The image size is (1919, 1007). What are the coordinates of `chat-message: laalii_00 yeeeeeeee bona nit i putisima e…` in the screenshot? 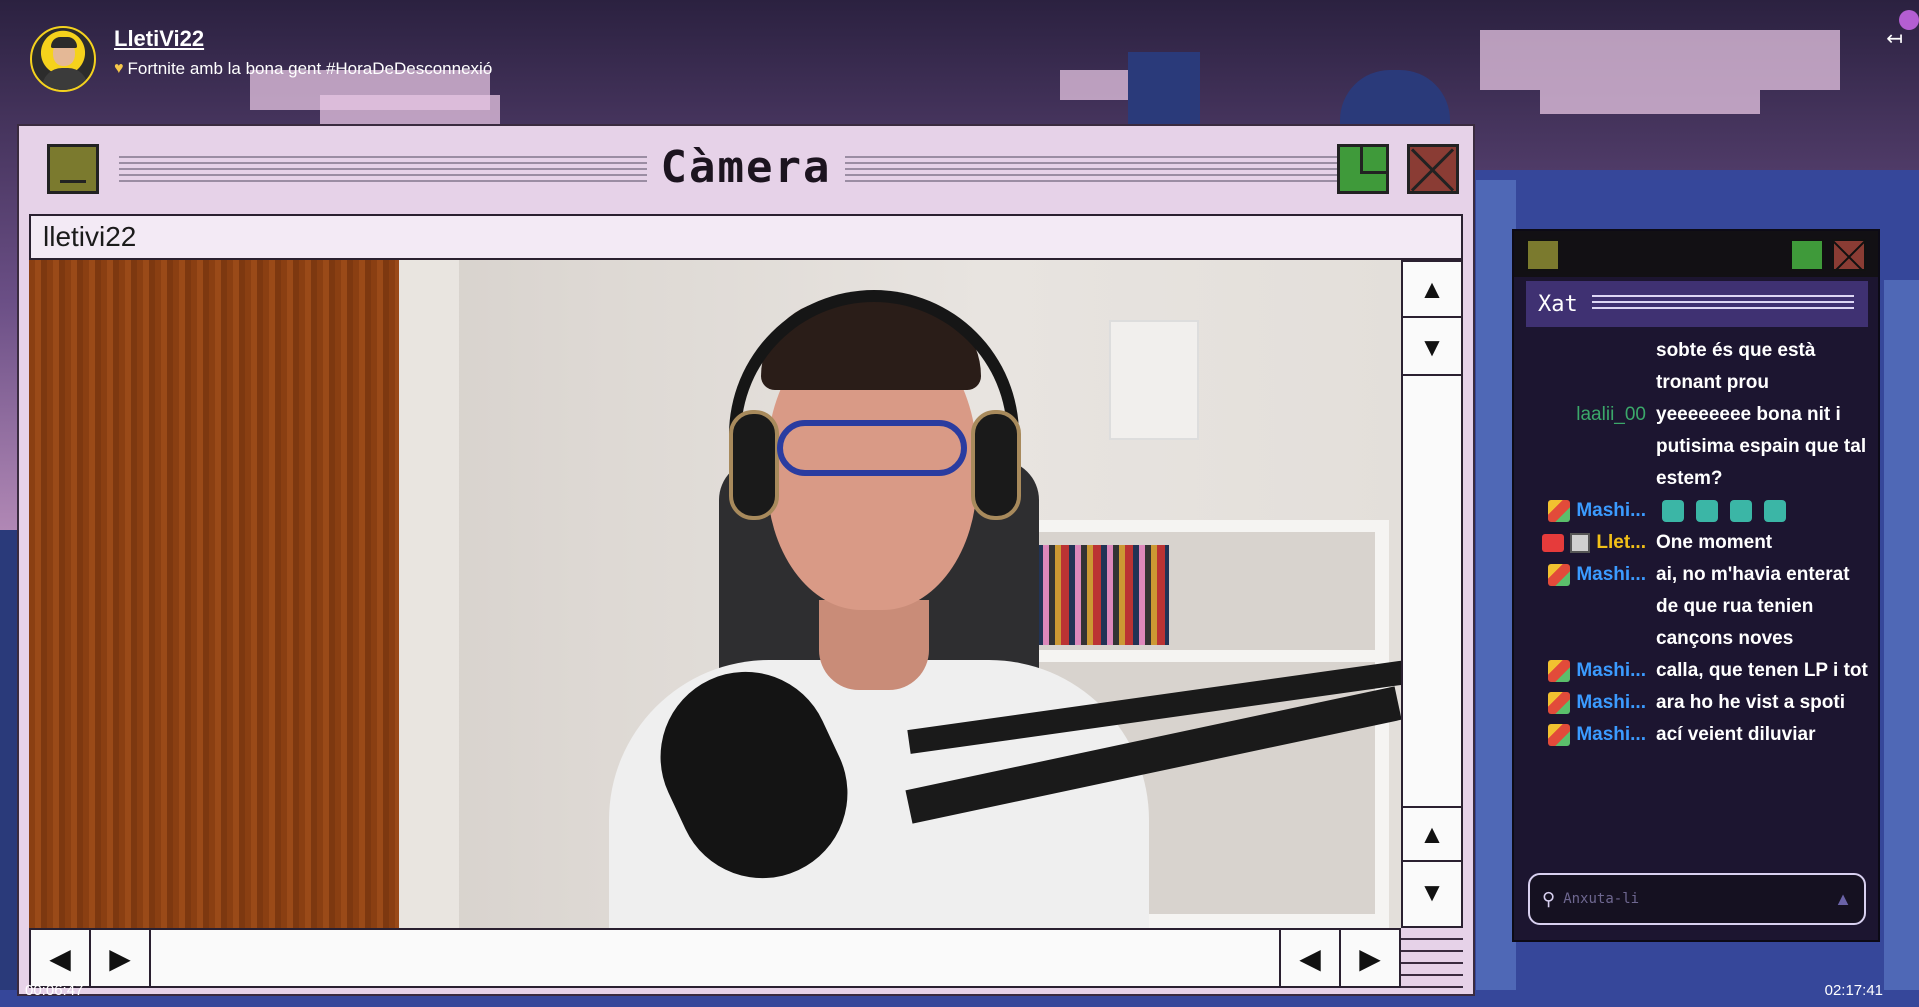 It's located at (1700, 447).